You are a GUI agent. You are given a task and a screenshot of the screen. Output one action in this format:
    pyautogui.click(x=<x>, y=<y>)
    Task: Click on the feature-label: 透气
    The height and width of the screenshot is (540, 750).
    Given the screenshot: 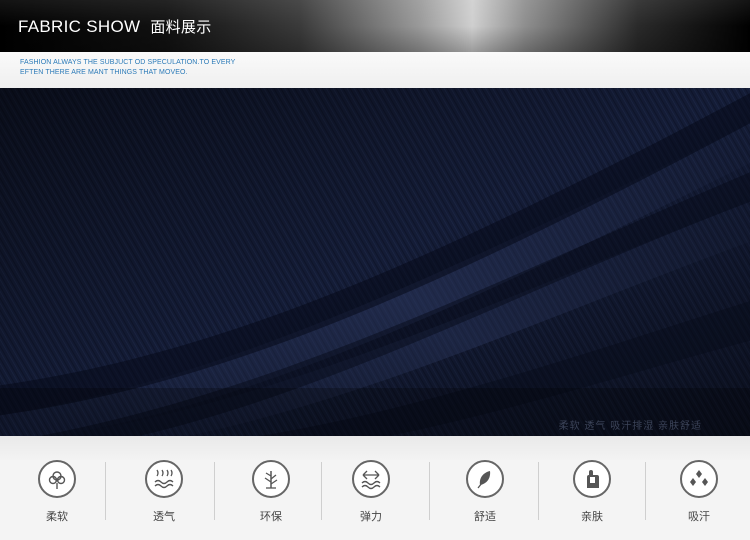 What is the action you would take?
    pyautogui.click(x=164, y=516)
    